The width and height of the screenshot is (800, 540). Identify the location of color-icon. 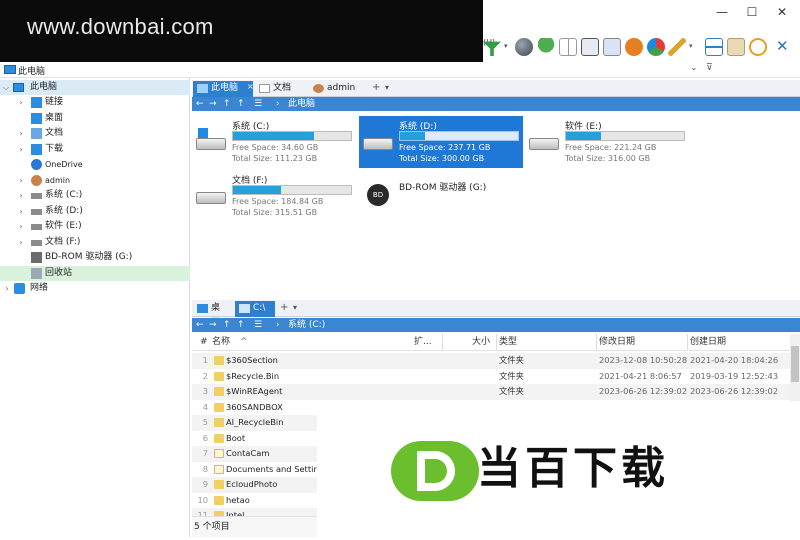
(656, 47).